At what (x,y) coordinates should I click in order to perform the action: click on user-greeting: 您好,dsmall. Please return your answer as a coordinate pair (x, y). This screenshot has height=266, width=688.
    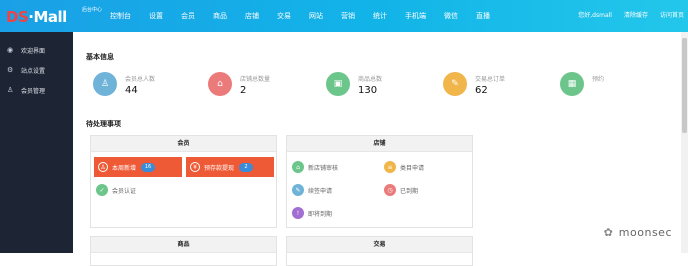
    Looking at the image, I should click on (595, 16).